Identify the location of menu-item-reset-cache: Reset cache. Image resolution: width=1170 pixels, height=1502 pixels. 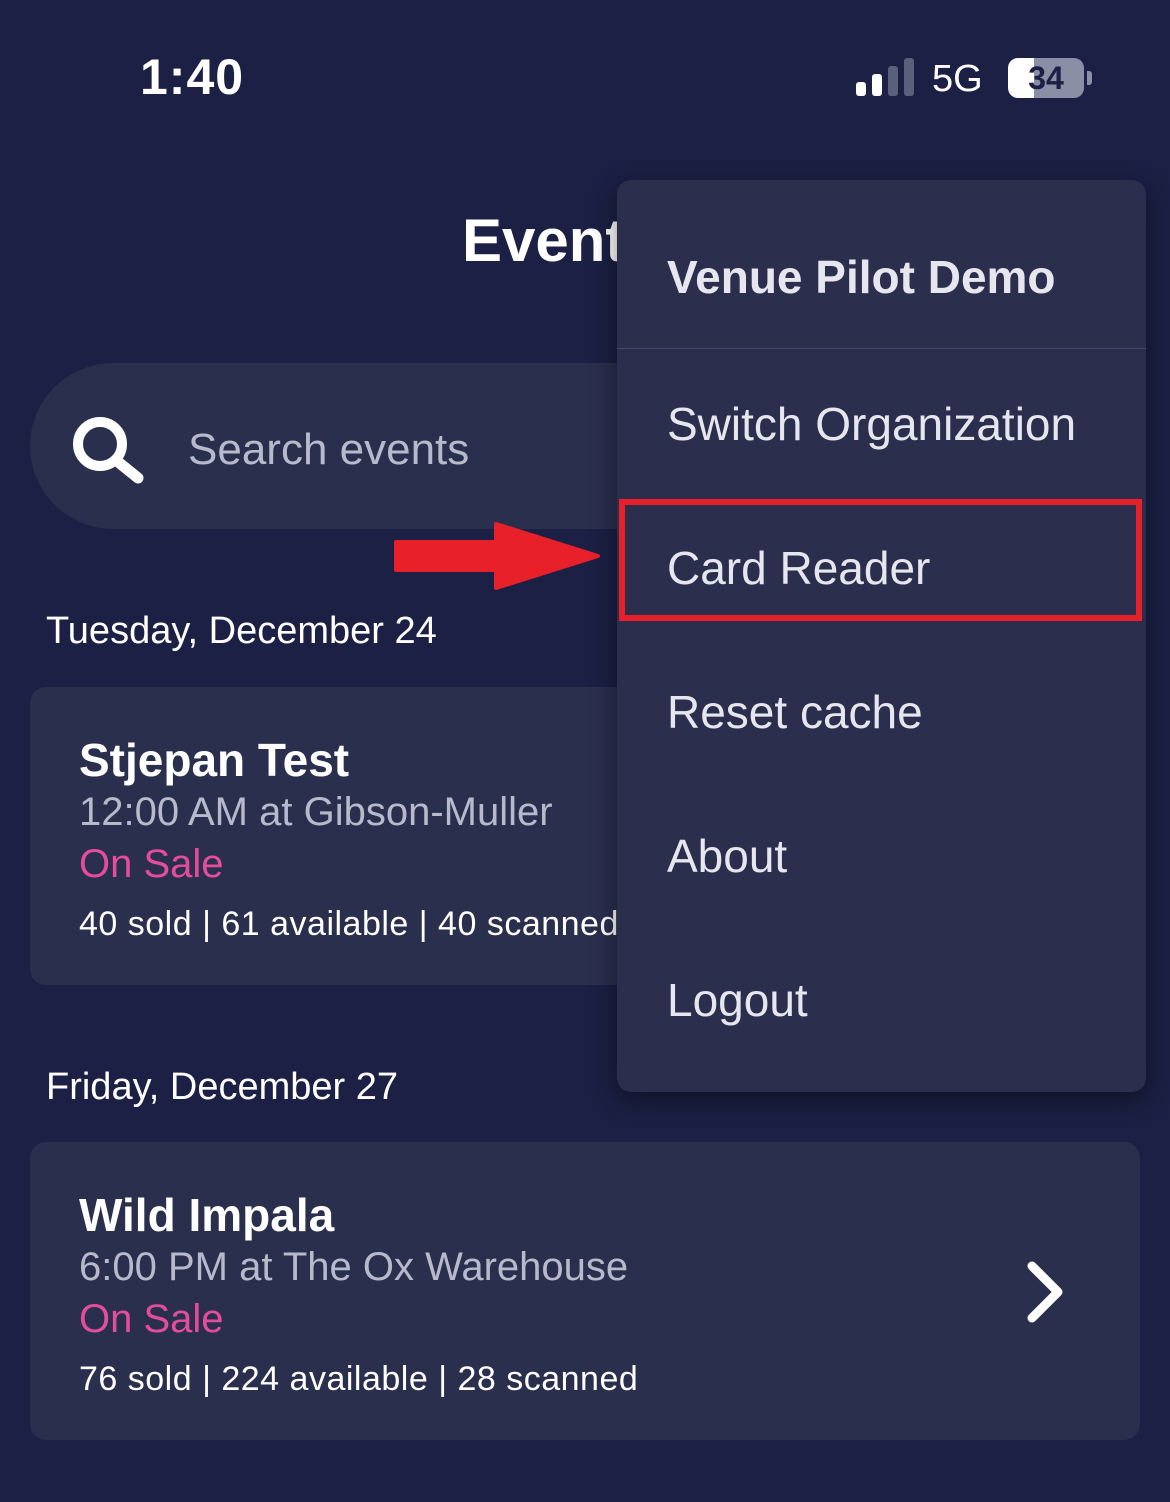
(795, 712).